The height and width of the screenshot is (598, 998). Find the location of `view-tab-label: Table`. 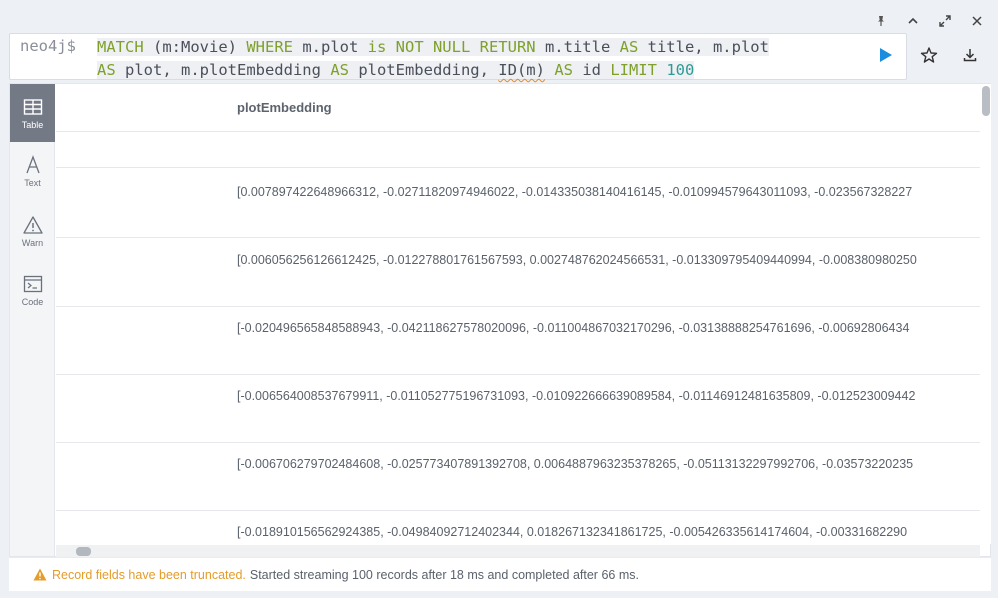

view-tab-label: Table is located at coordinates (32, 124).